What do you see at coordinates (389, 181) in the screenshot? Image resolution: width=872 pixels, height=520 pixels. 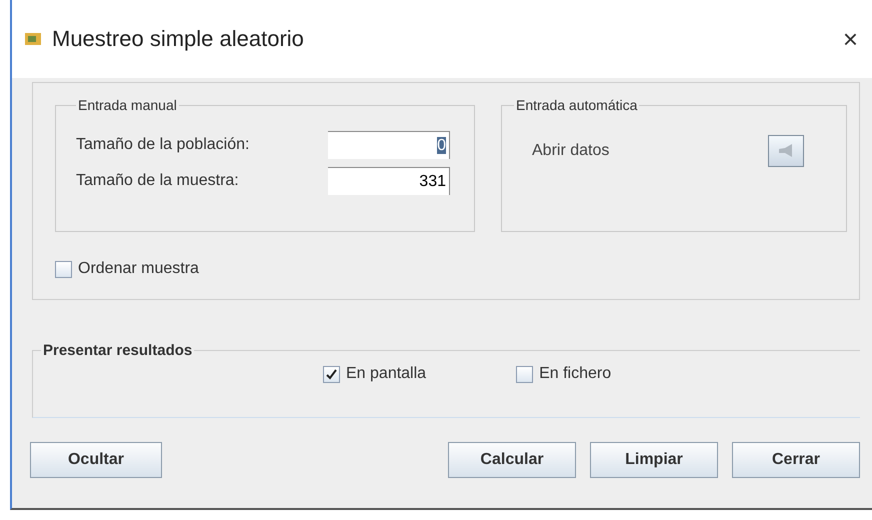 I see `input-field: 331` at bounding box center [389, 181].